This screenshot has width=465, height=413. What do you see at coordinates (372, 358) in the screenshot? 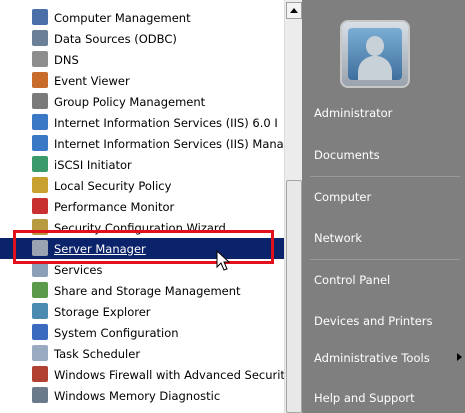
I see `menu-administrative-tools-label: Administrative Tools` at bounding box center [372, 358].